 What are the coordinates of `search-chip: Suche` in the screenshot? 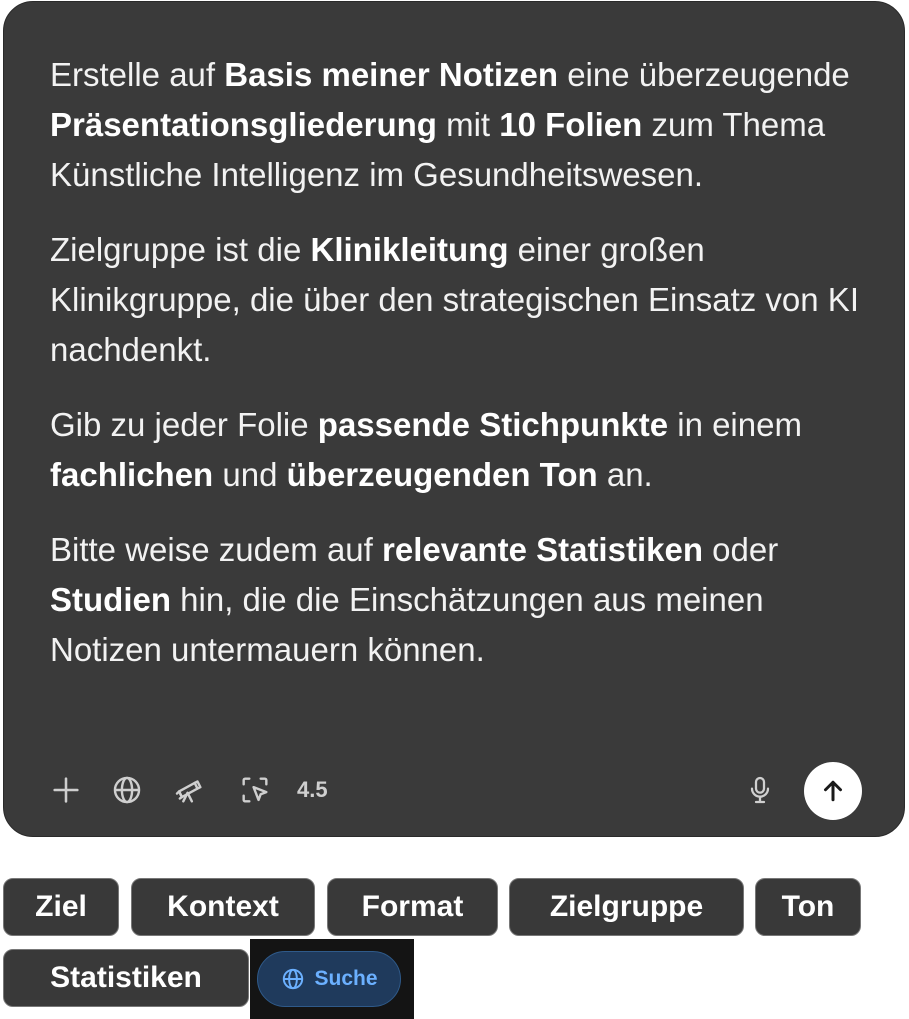 It's located at (329, 979).